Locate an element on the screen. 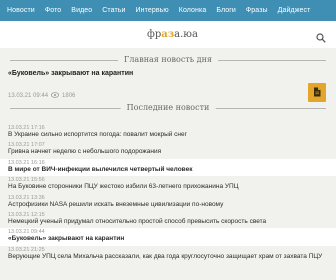 Image resolution: width=336 pixels, height=280 pixels. main-news-meta: 13.03.21 09:44 1806 is located at coordinates (41, 96).